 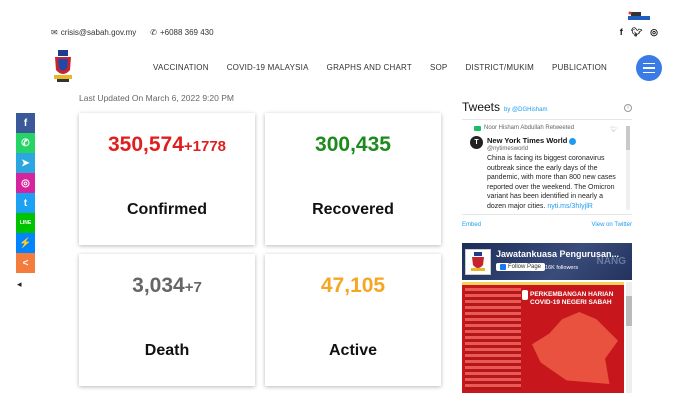 What do you see at coordinates (353, 320) in the screenshot?
I see `active-card: 47,105 Active` at bounding box center [353, 320].